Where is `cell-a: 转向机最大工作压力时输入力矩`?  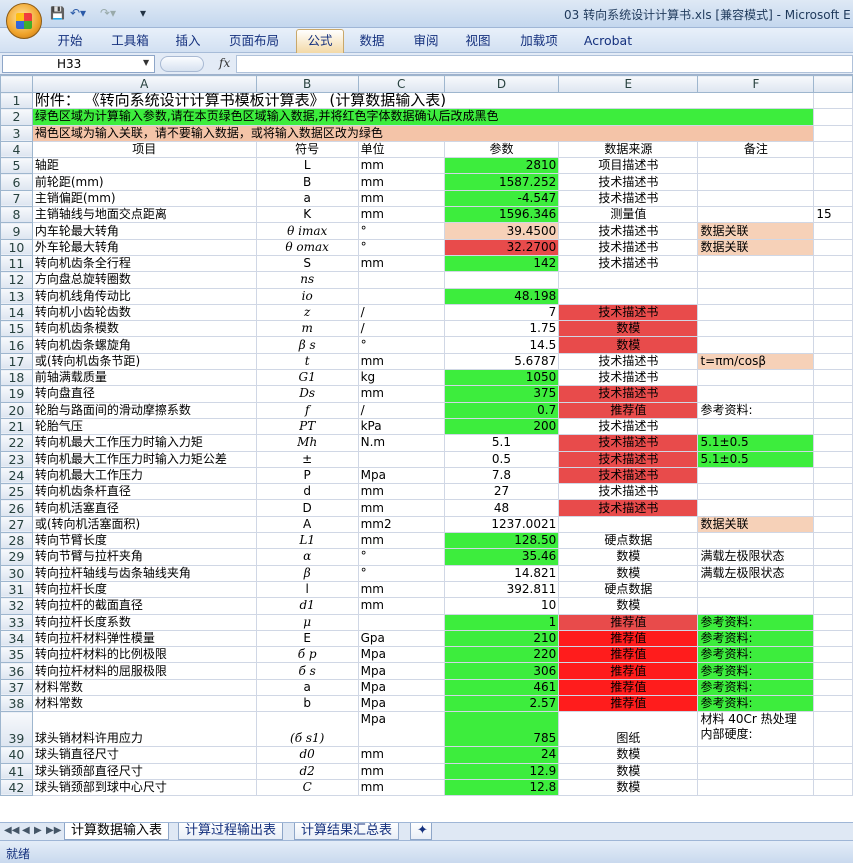 cell-a: 转向机最大工作压力时输入力矩 is located at coordinates (144, 443).